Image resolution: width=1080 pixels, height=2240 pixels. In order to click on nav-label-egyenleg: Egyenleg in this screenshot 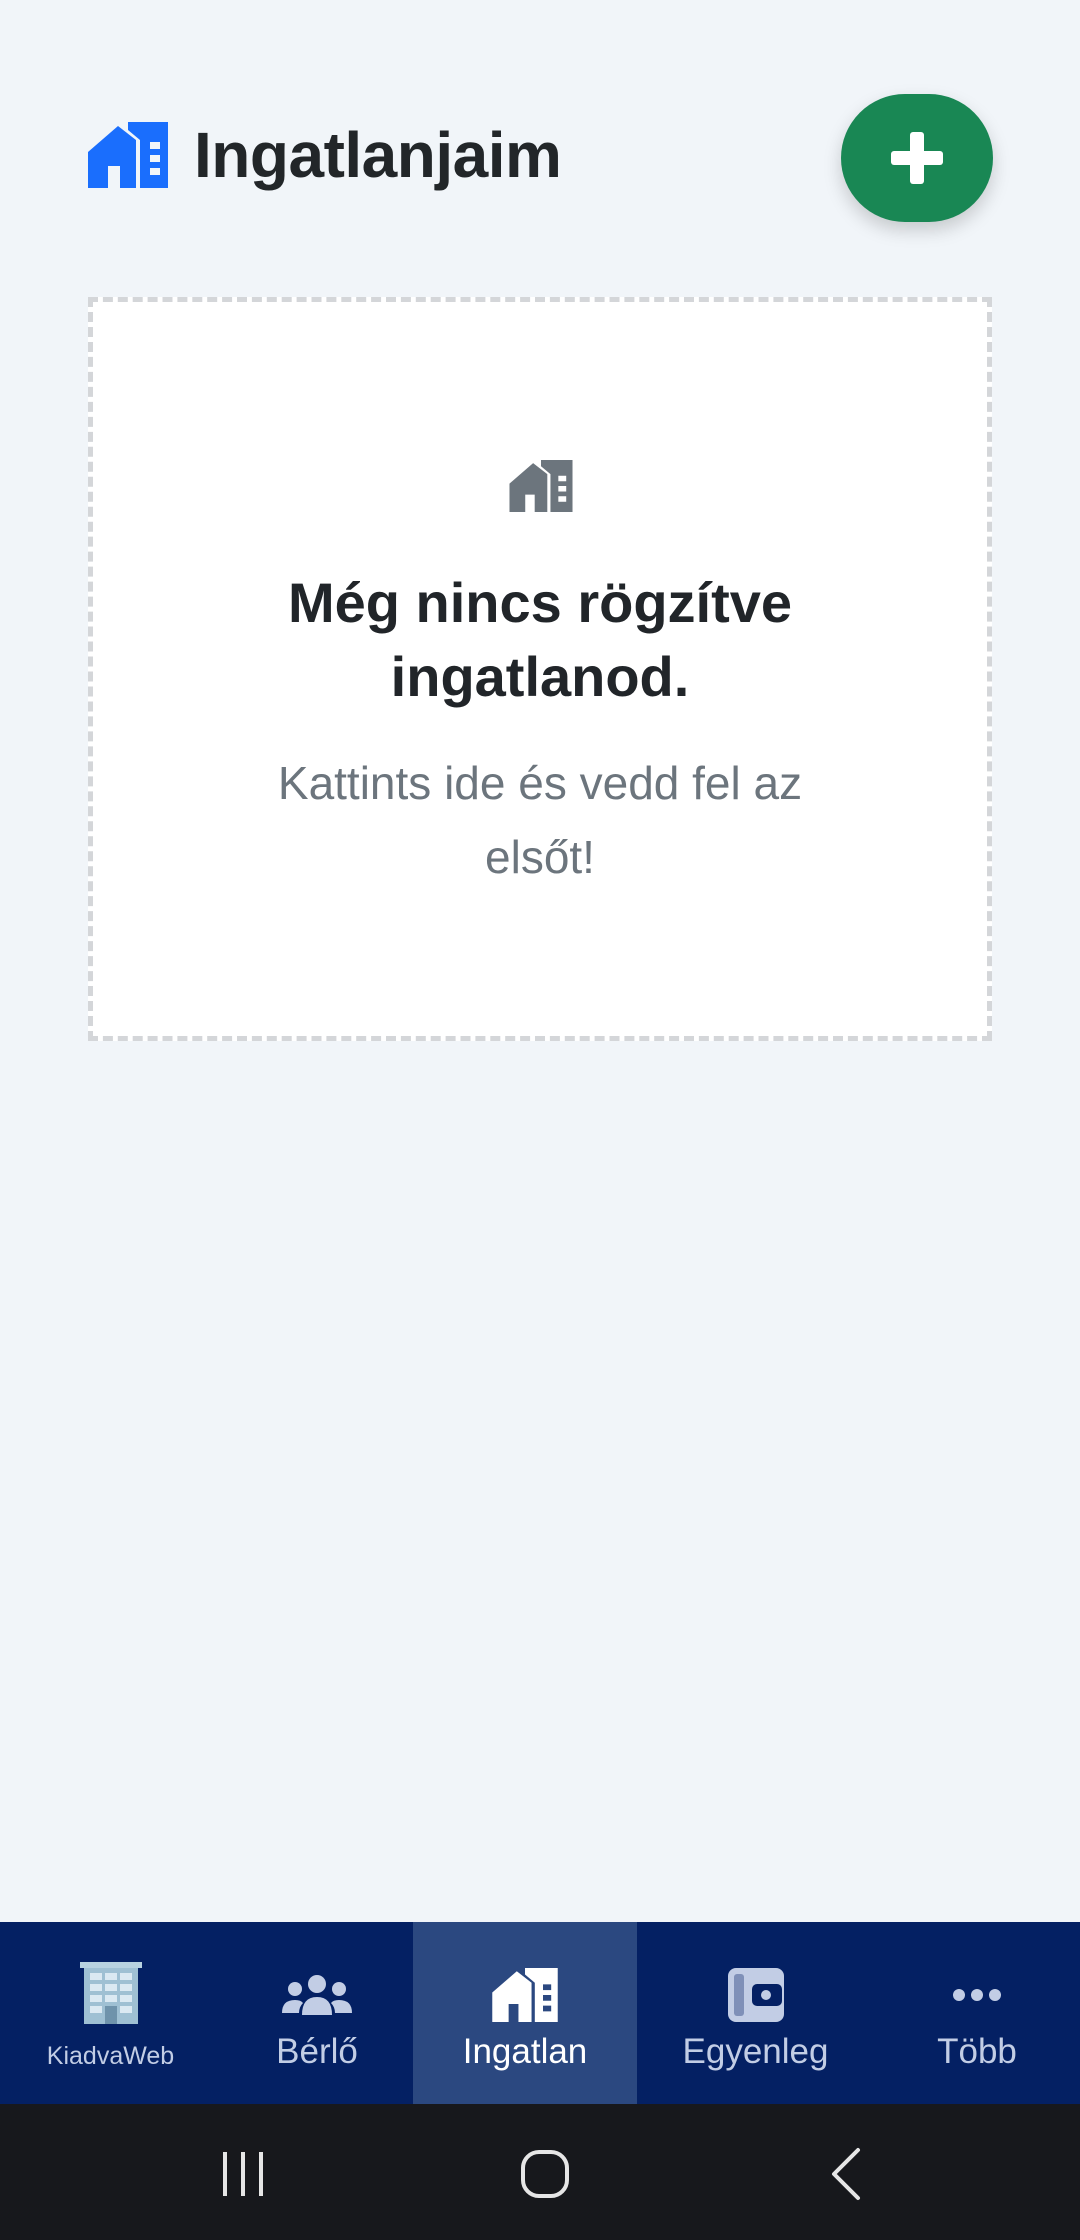, I will do `click(755, 2051)`.